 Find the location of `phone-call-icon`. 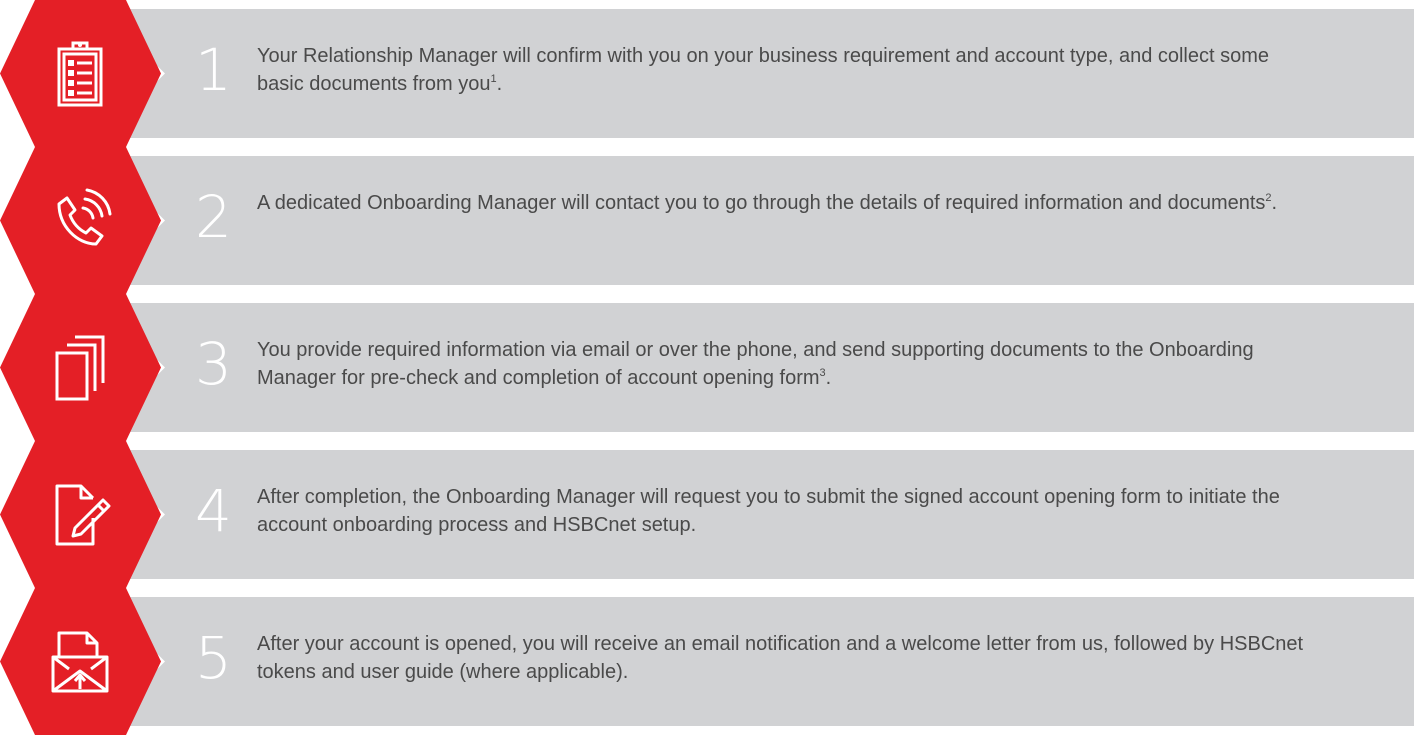

phone-call-icon is located at coordinates (80, 220).